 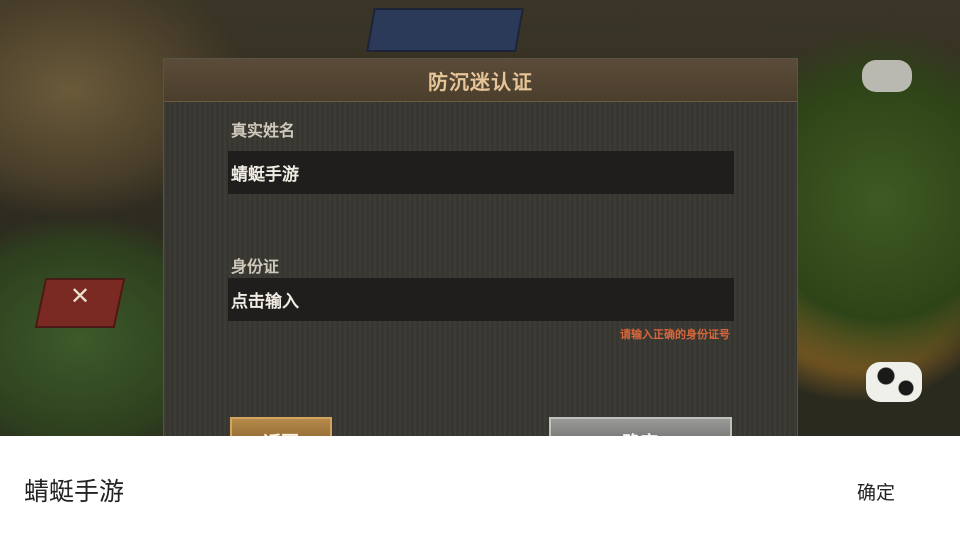 I want to click on background-building, so click(x=445, y=30).